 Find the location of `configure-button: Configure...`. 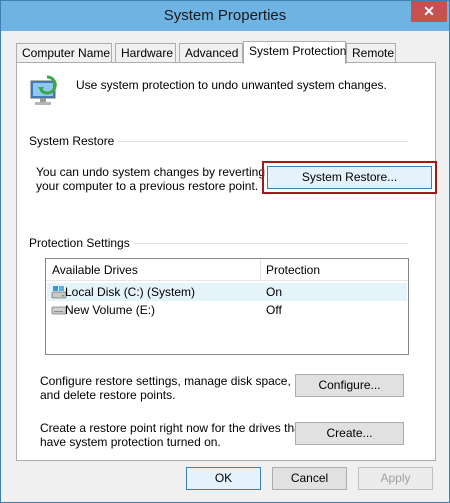

configure-button: Configure... is located at coordinates (349, 385).